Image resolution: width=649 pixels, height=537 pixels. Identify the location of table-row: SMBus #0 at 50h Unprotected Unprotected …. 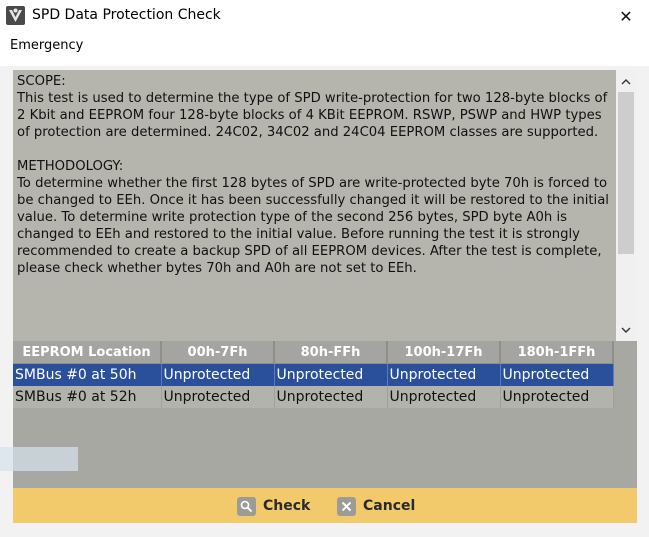
(313, 374).